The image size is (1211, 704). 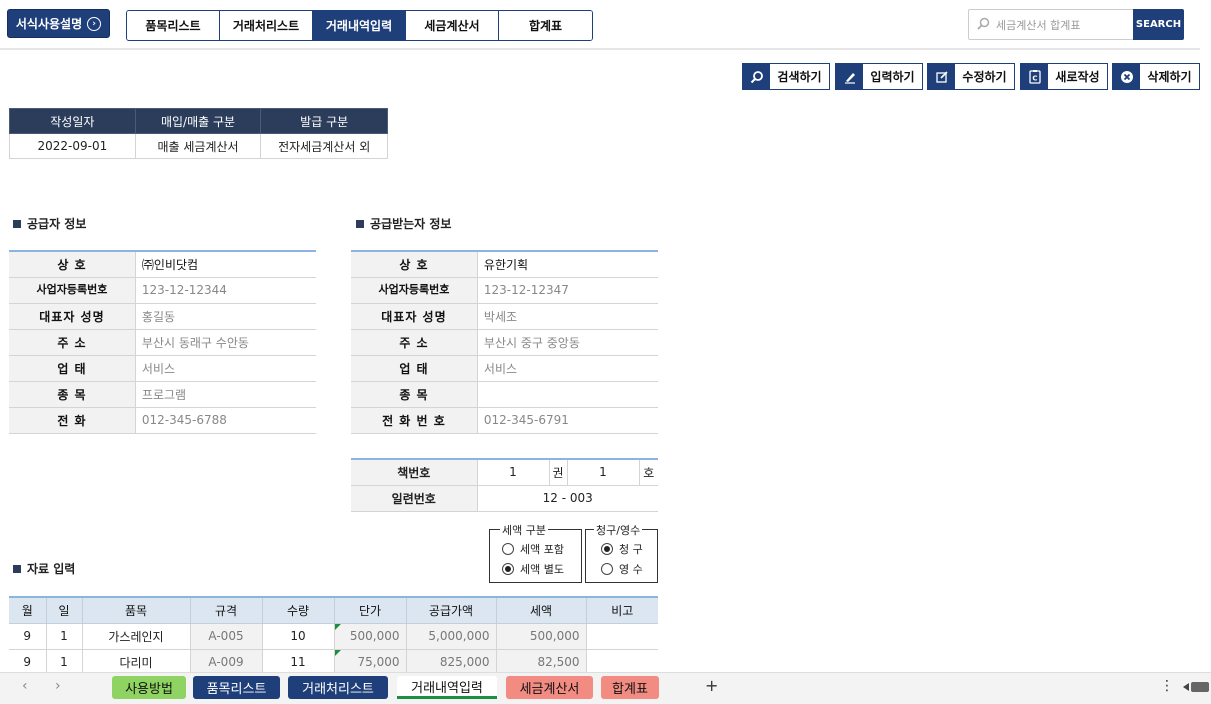 What do you see at coordinates (541, 636) in the screenshot?
I see `tax-cell: 500,000` at bounding box center [541, 636].